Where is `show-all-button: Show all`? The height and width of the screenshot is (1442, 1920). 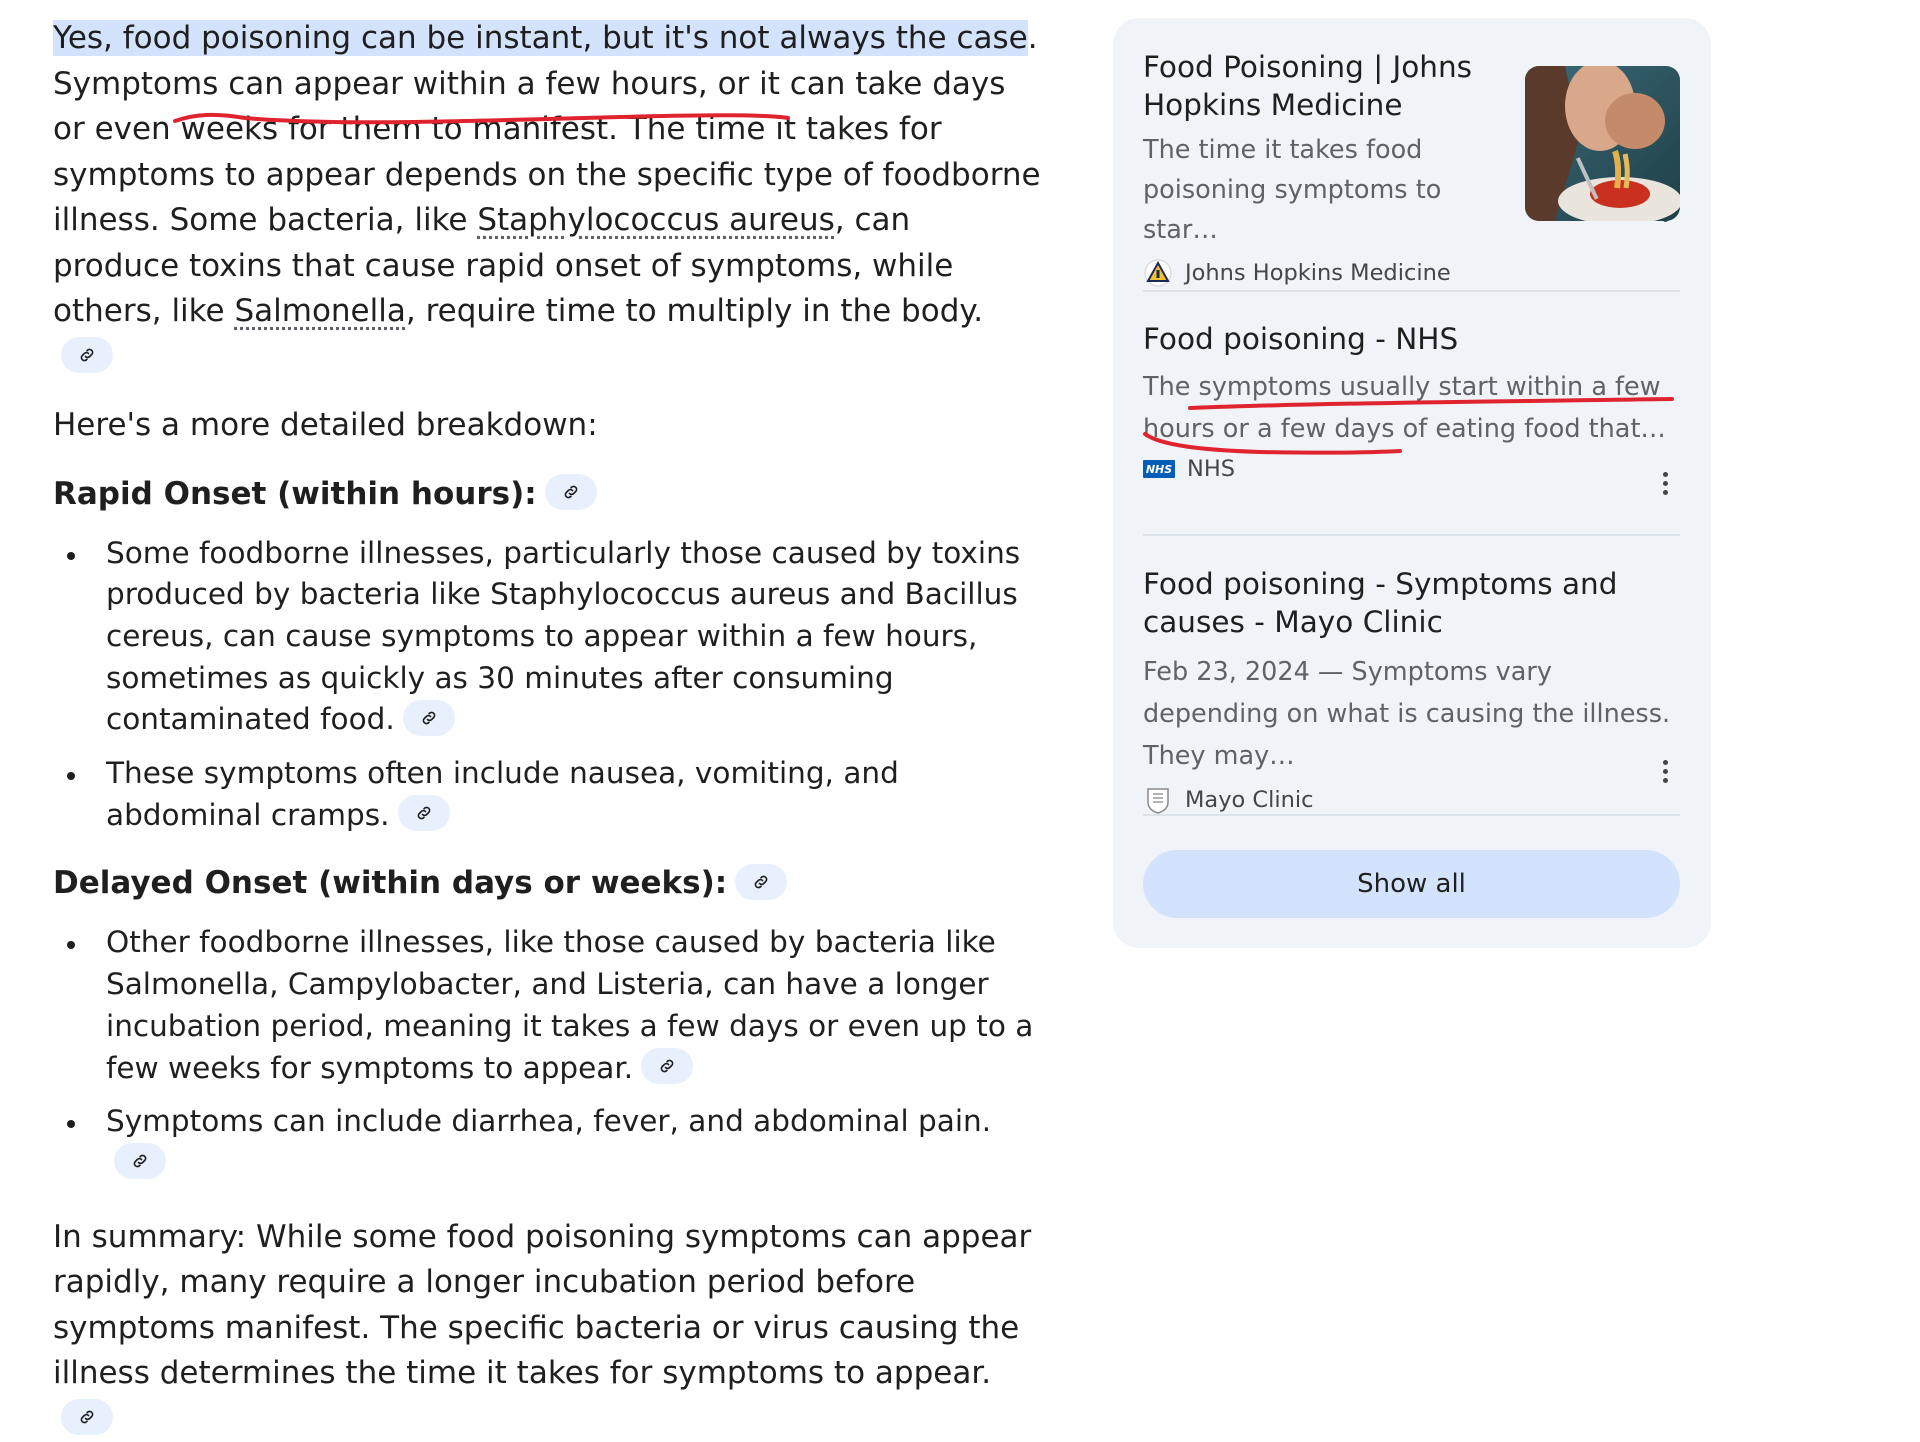
show-all-button: Show all is located at coordinates (1411, 884).